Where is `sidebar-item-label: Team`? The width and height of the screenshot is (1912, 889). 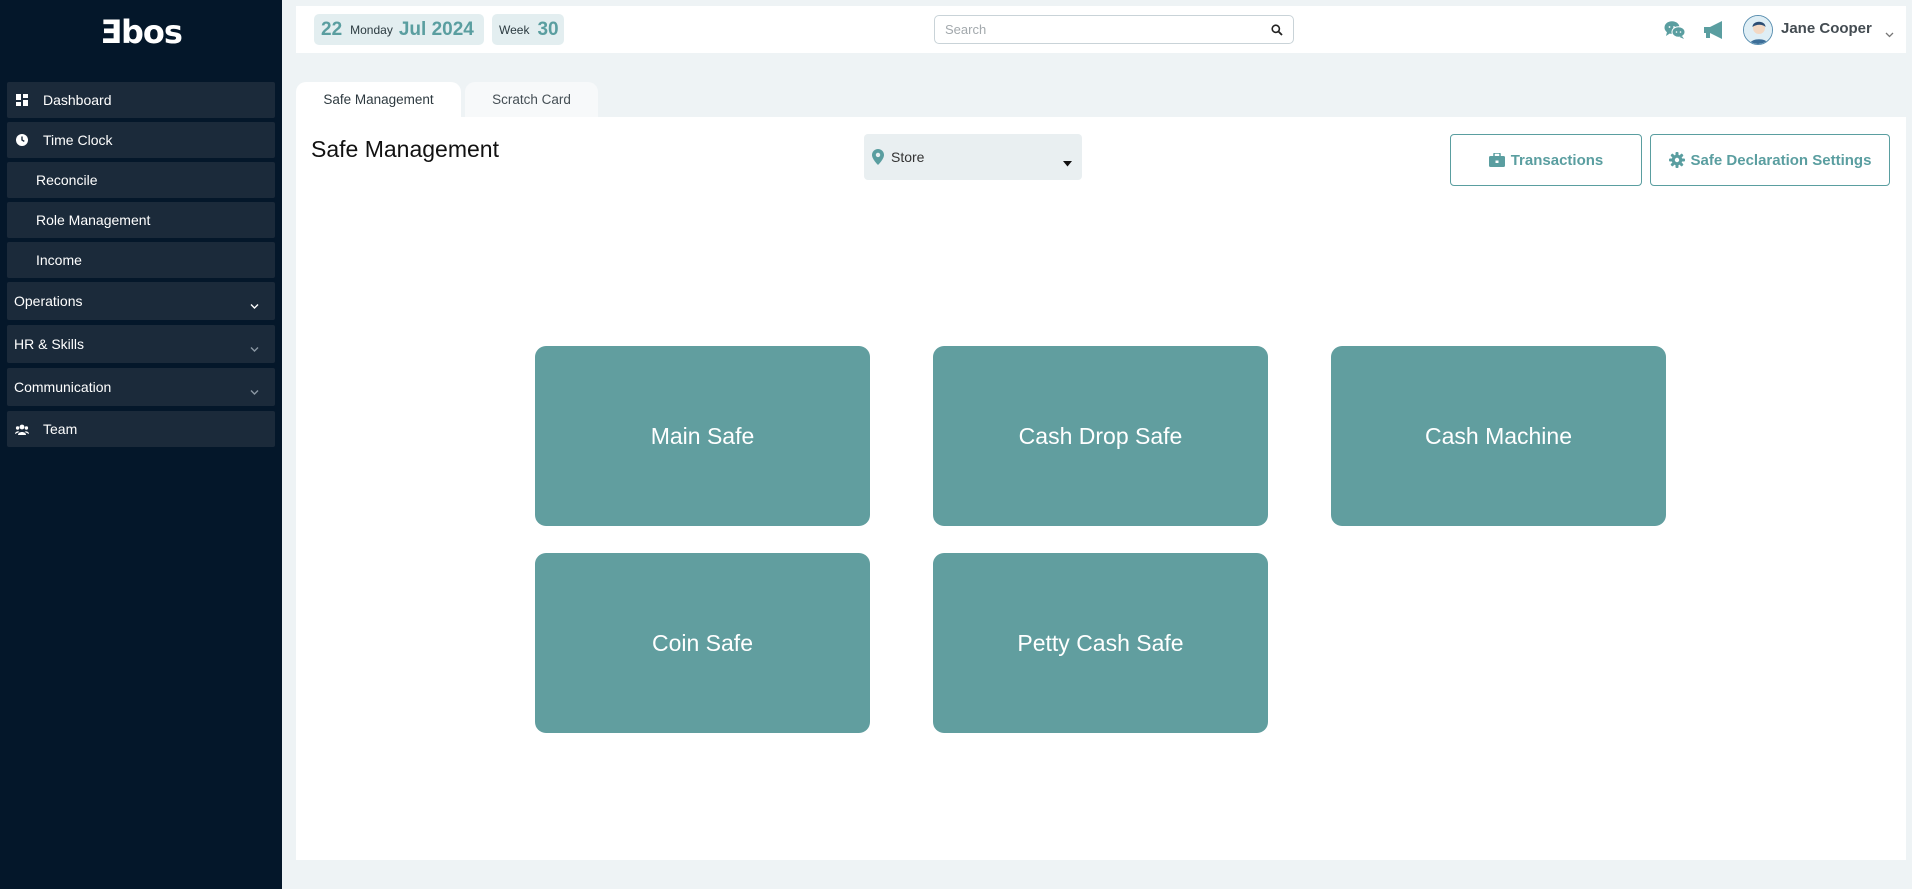 sidebar-item-label: Team is located at coordinates (60, 429).